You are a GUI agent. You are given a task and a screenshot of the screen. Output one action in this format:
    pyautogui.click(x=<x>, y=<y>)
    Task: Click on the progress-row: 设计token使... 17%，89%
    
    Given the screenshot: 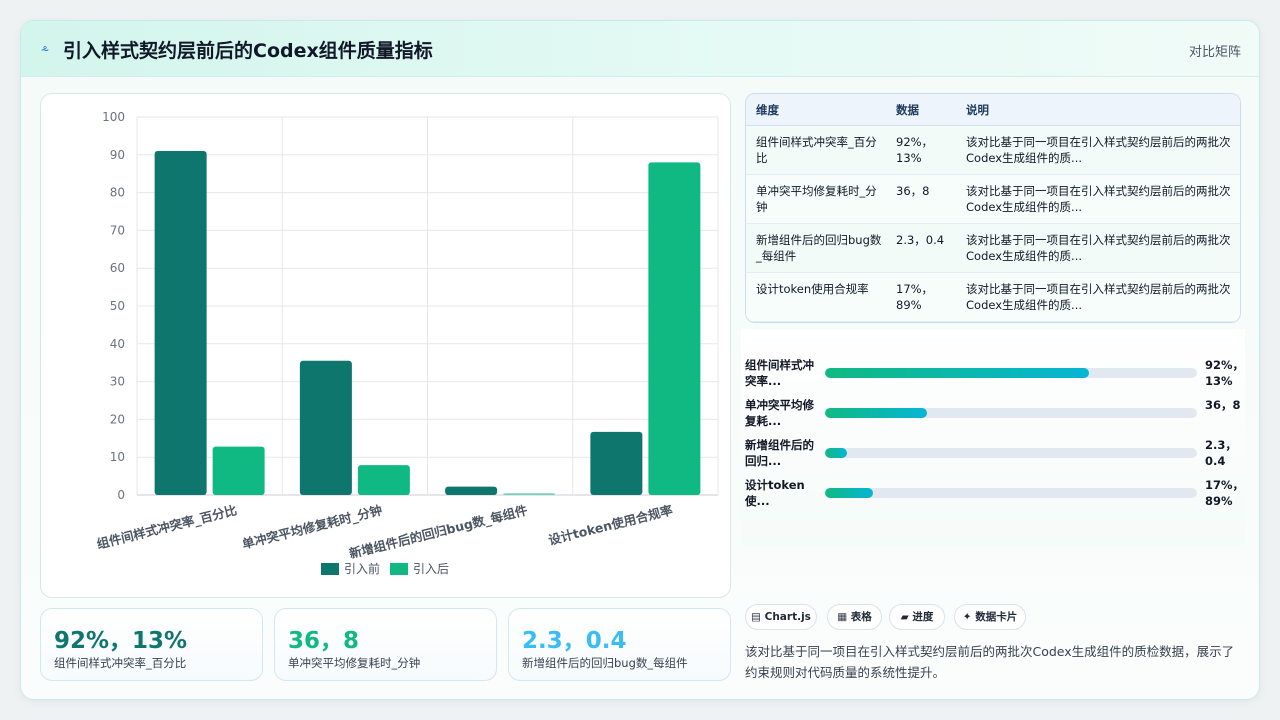 What is the action you would take?
    pyautogui.click(x=993, y=497)
    